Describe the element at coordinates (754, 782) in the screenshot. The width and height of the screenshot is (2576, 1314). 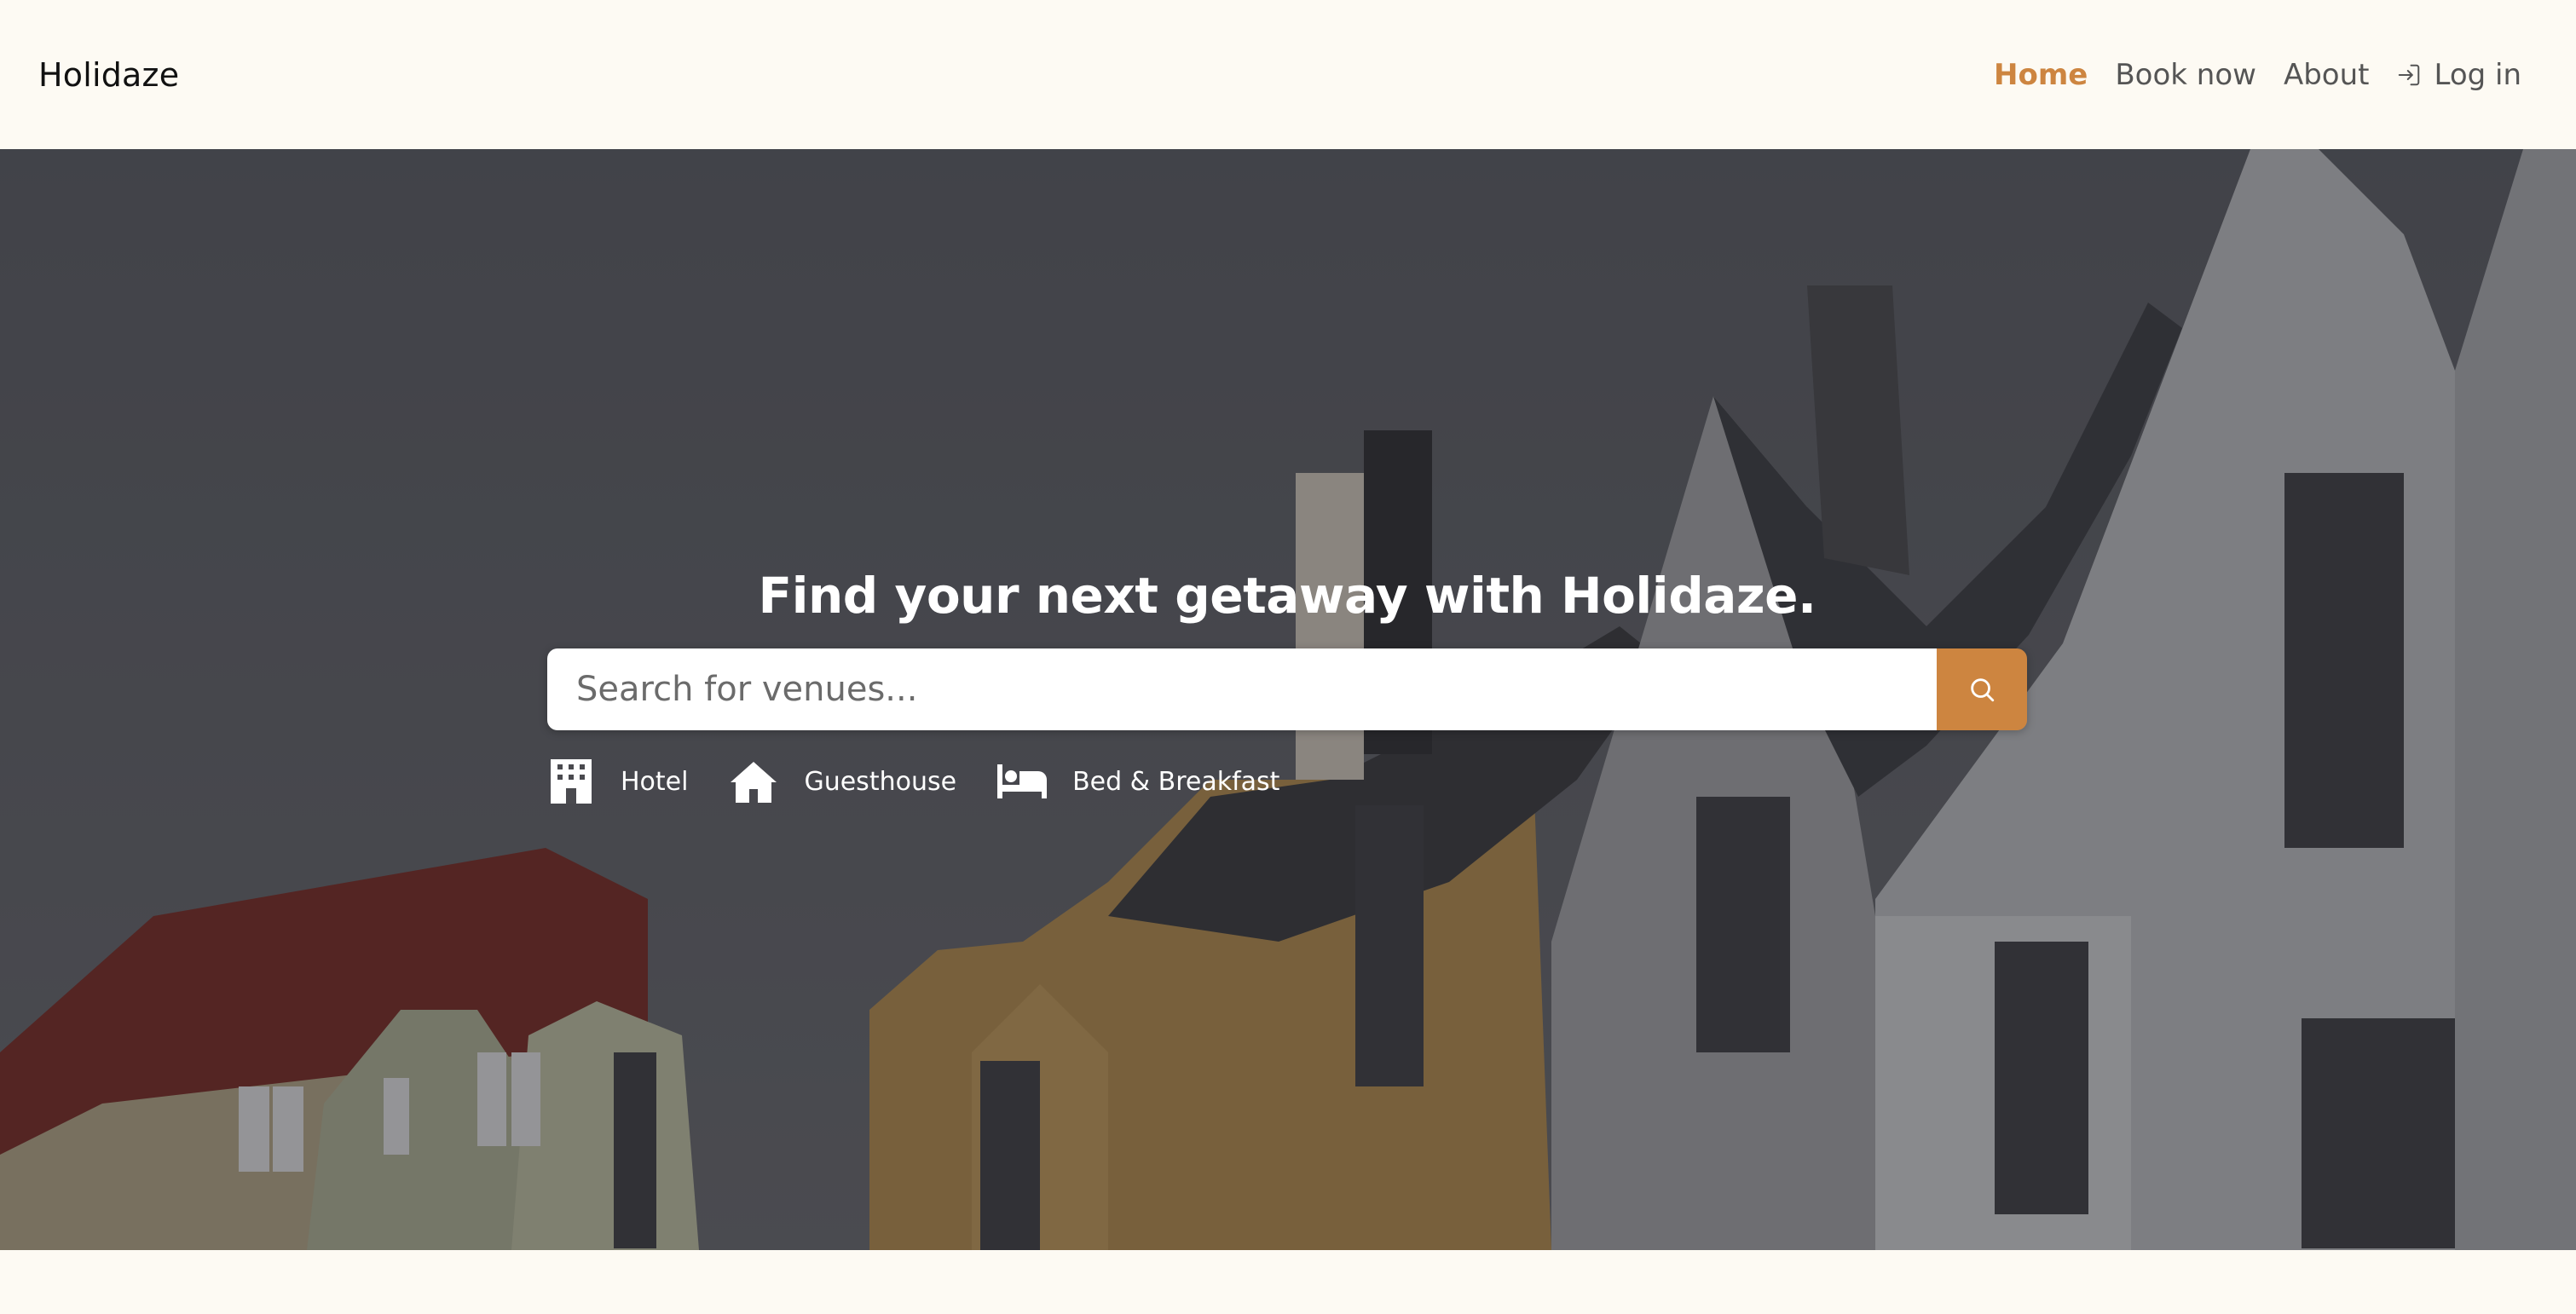
I see `house-icon` at that location.